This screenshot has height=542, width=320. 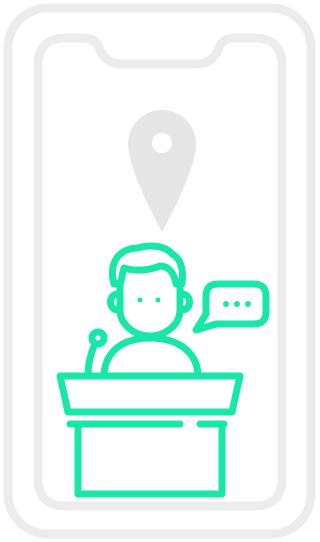 I want to click on speaker-shoulders, so click(x=151, y=356).